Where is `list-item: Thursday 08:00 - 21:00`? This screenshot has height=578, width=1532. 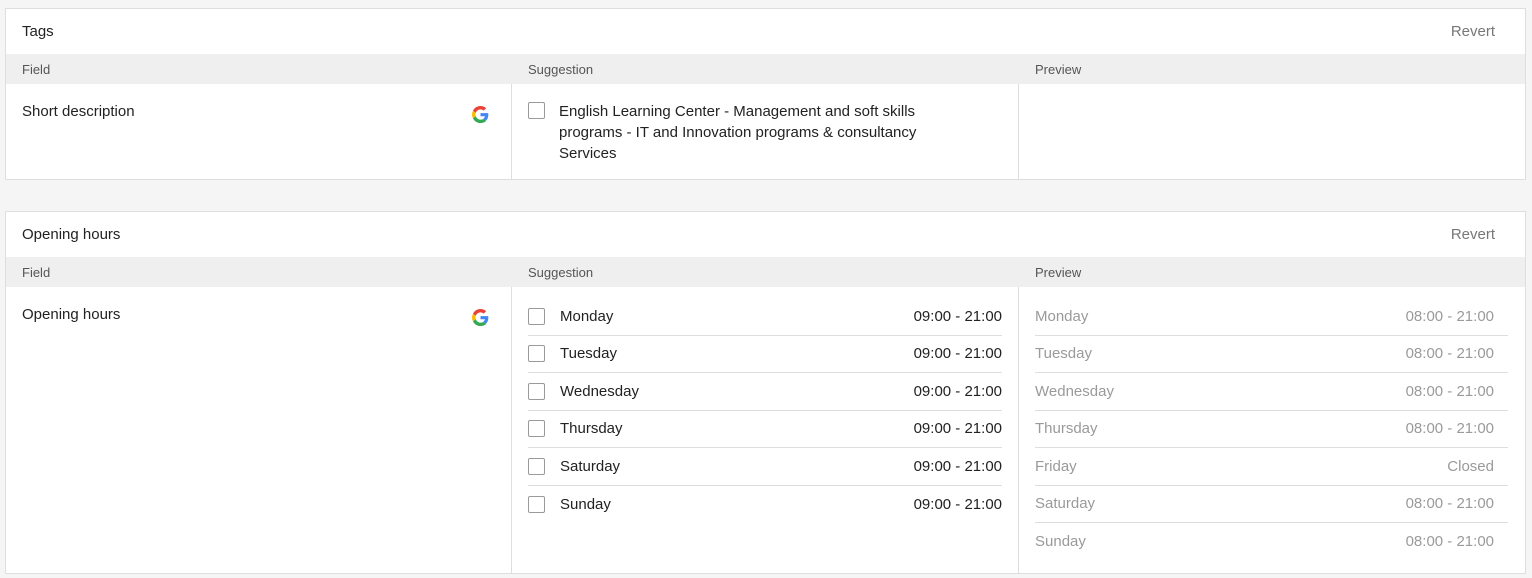 list-item: Thursday 08:00 - 21:00 is located at coordinates (1271, 429).